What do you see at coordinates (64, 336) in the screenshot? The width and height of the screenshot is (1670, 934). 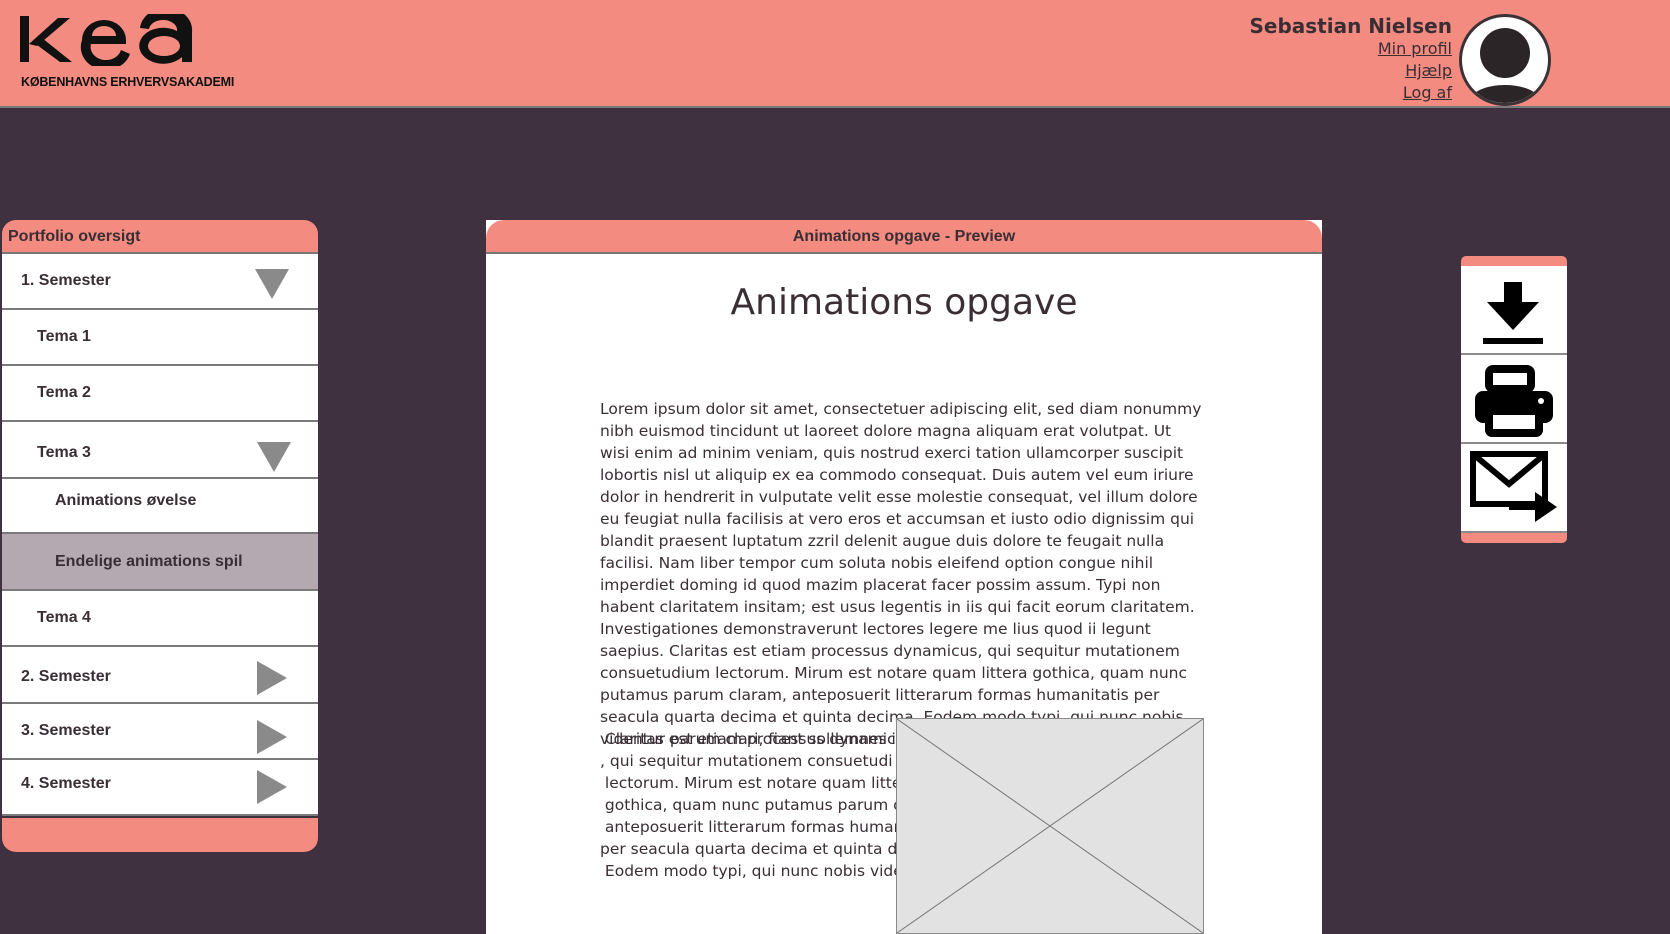 I see `nav-label: Tema 1` at bounding box center [64, 336].